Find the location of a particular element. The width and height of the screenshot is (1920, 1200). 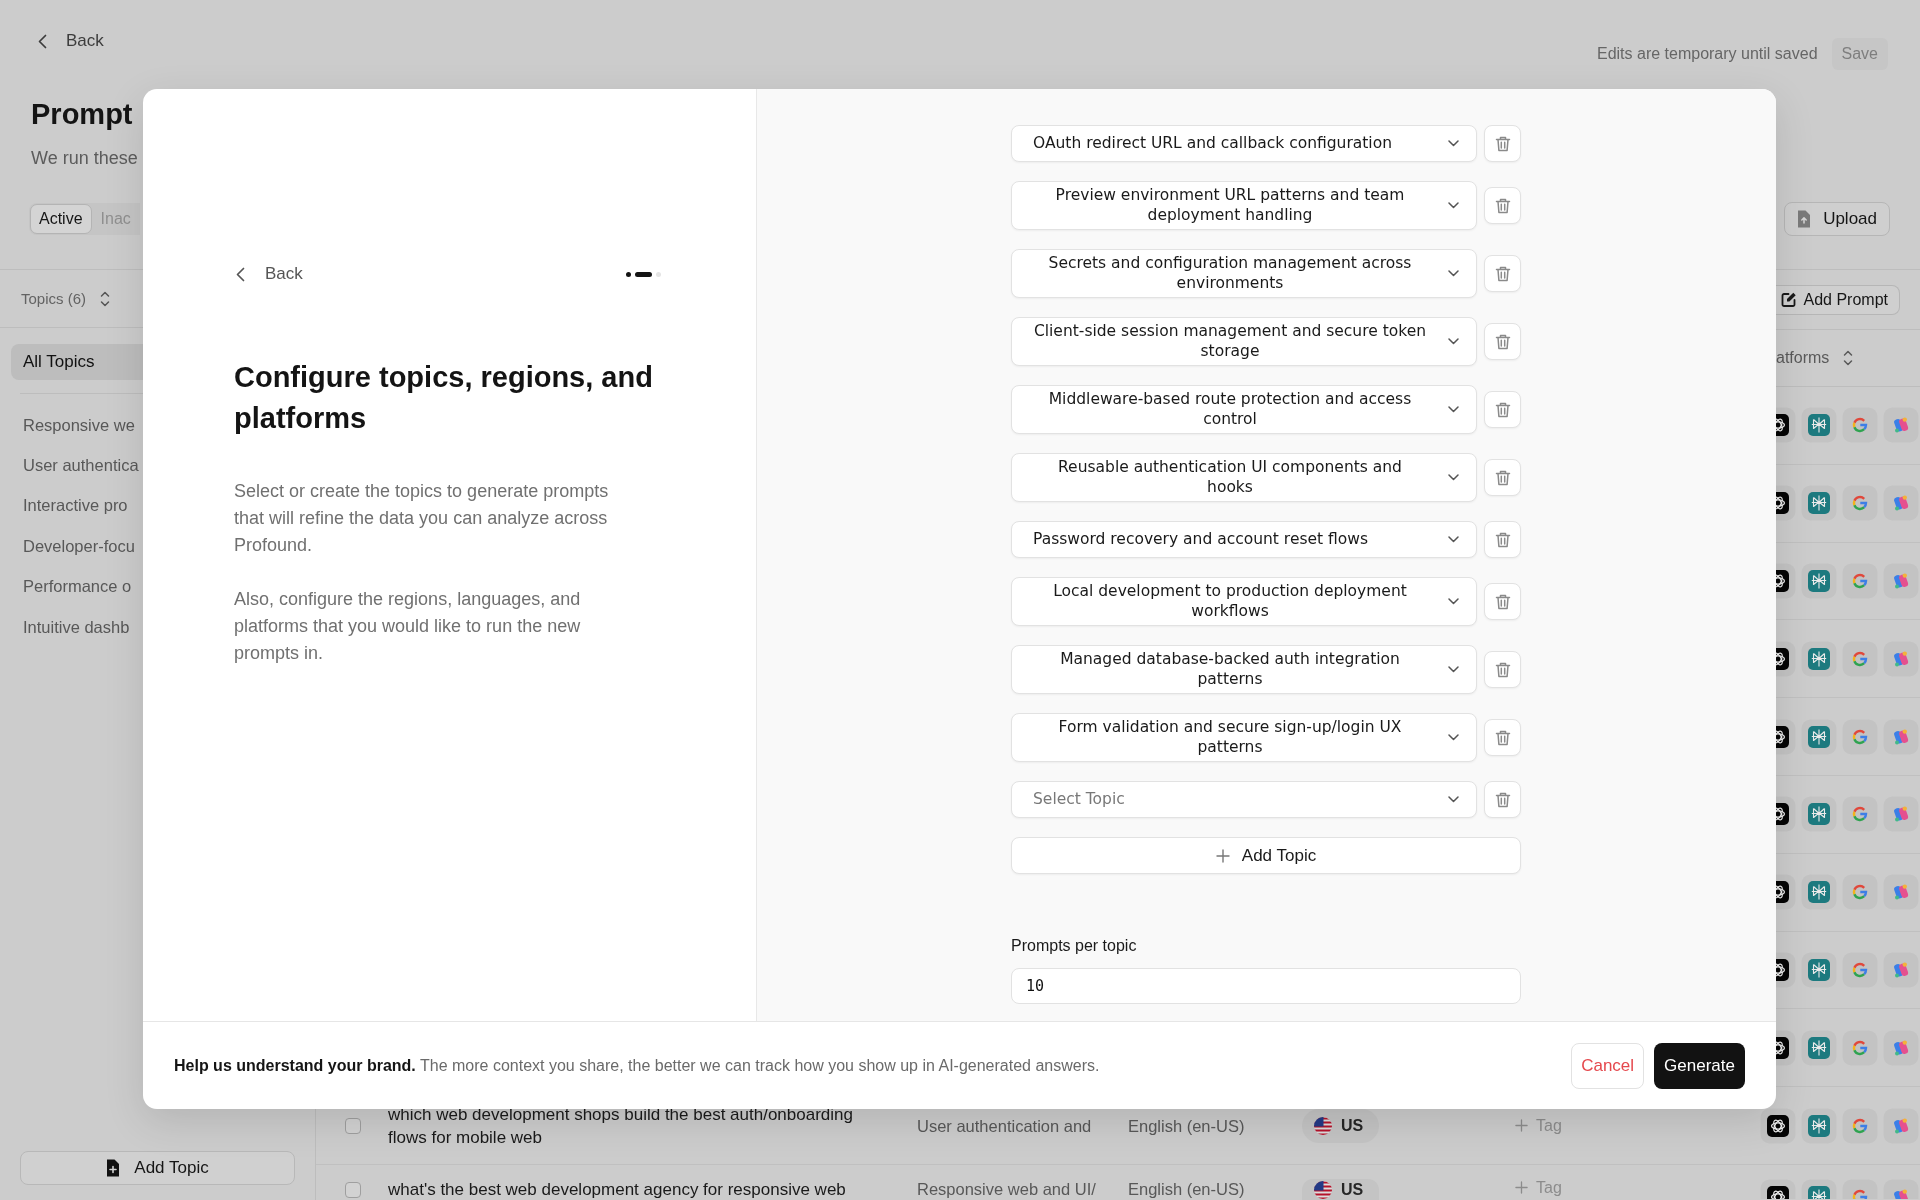

sidebar-item: Performance o is located at coordinates (77, 586).